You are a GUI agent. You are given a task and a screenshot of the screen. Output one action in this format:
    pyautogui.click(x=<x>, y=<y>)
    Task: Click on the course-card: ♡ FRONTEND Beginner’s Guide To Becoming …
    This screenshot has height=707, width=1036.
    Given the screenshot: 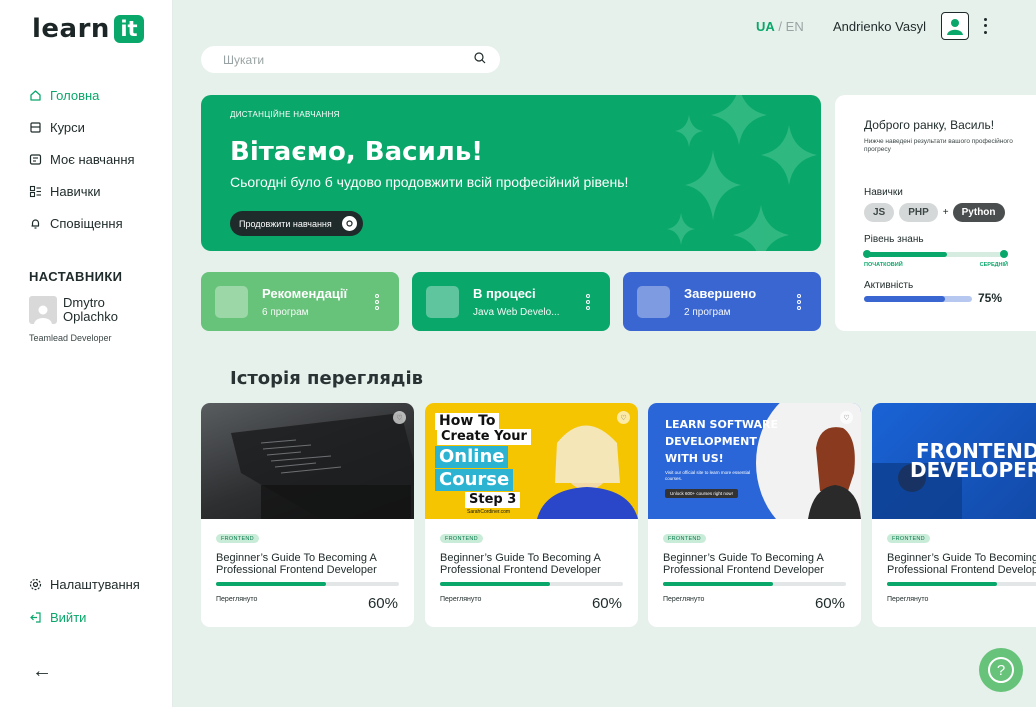 What is the action you would take?
    pyautogui.click(x=307, y=515)
    